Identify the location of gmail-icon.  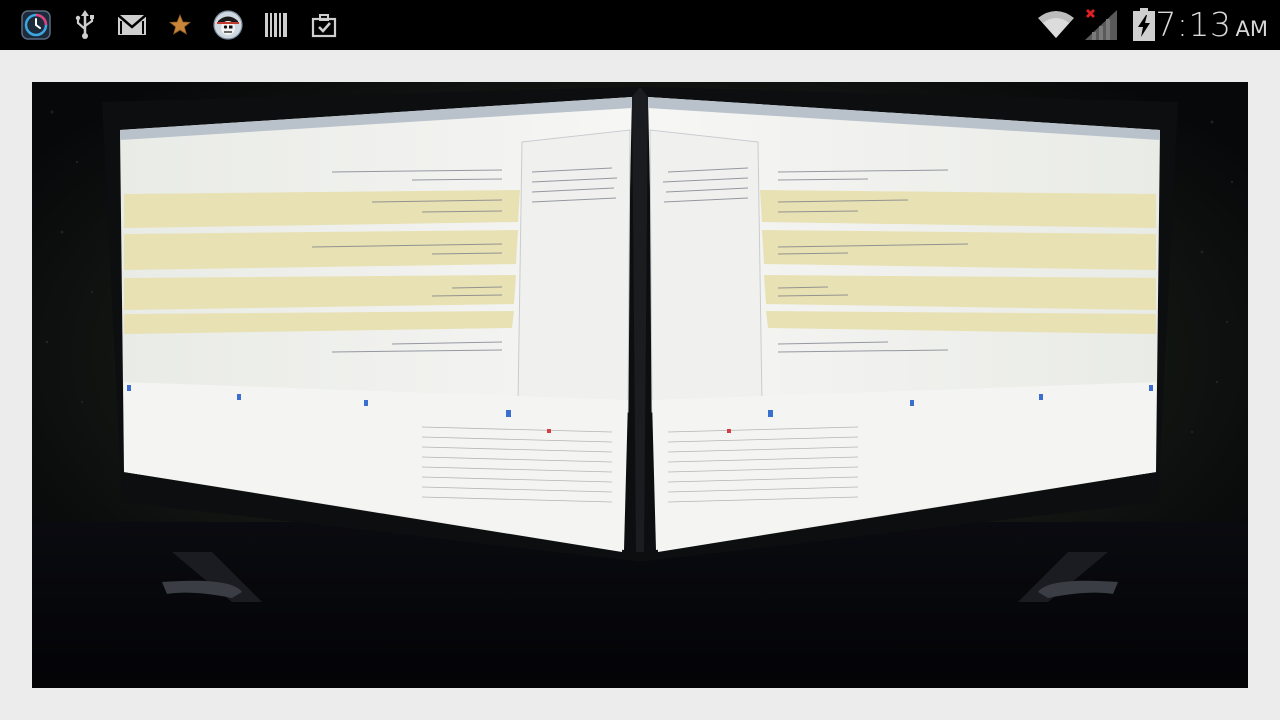
(132, 25).